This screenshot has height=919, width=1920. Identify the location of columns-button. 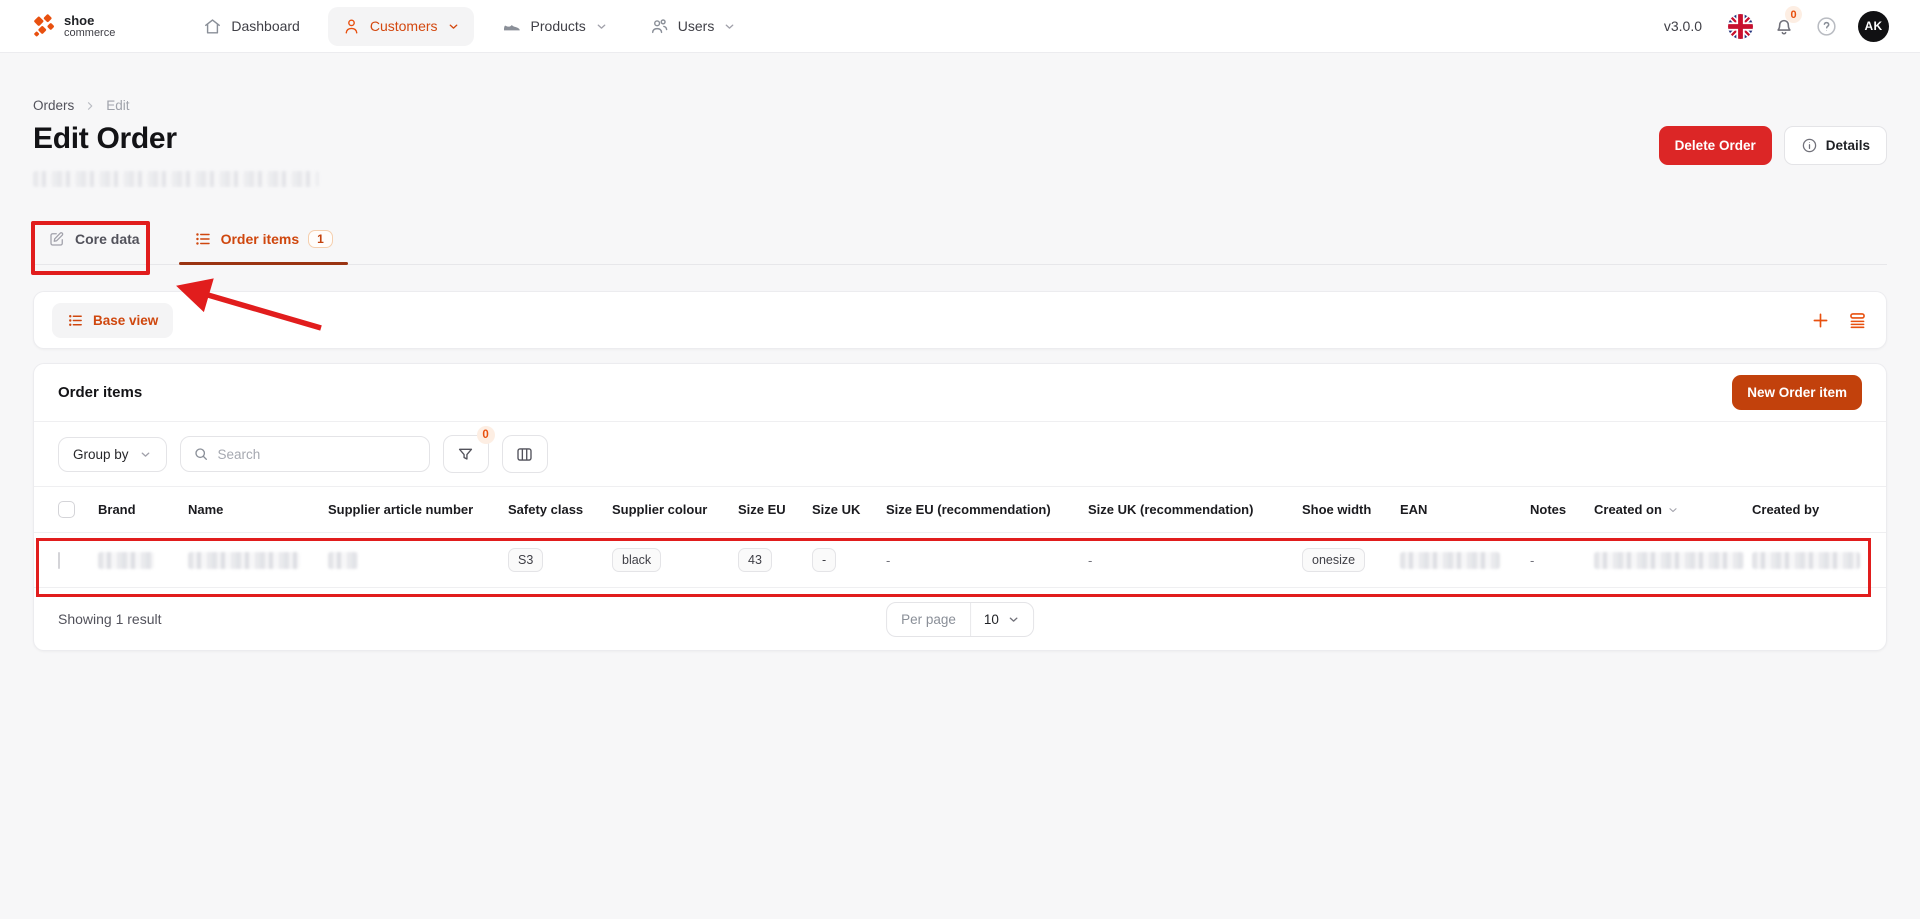
(524, 454).